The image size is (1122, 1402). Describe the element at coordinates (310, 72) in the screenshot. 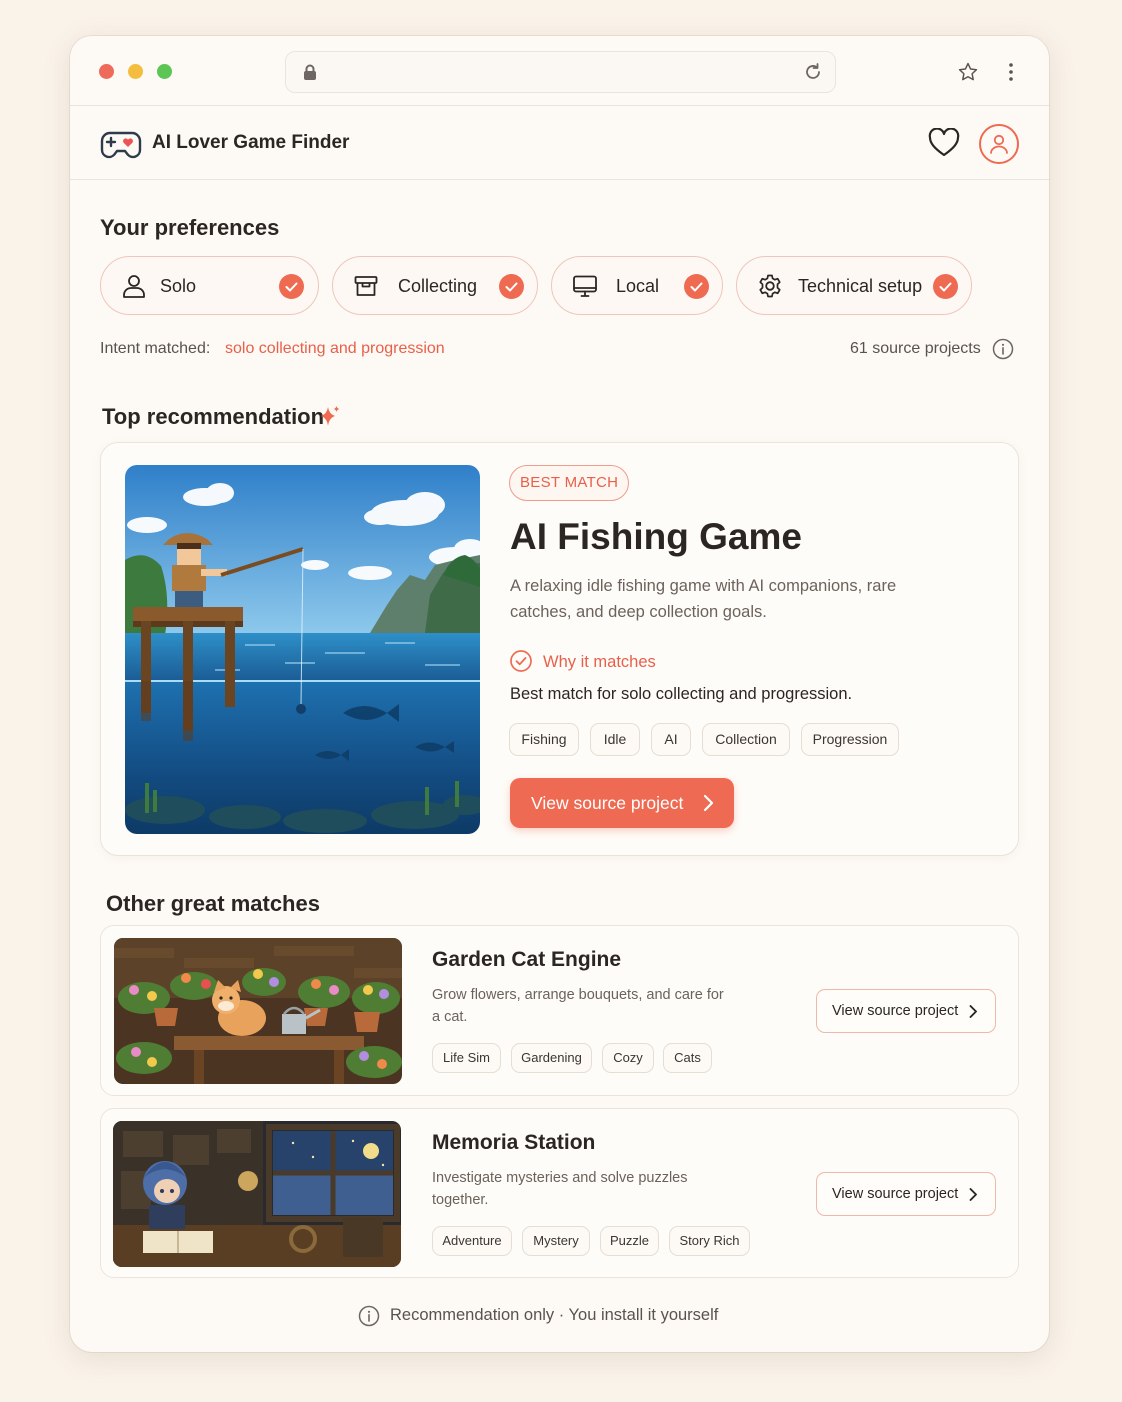

I see `lock-icon` at that location.